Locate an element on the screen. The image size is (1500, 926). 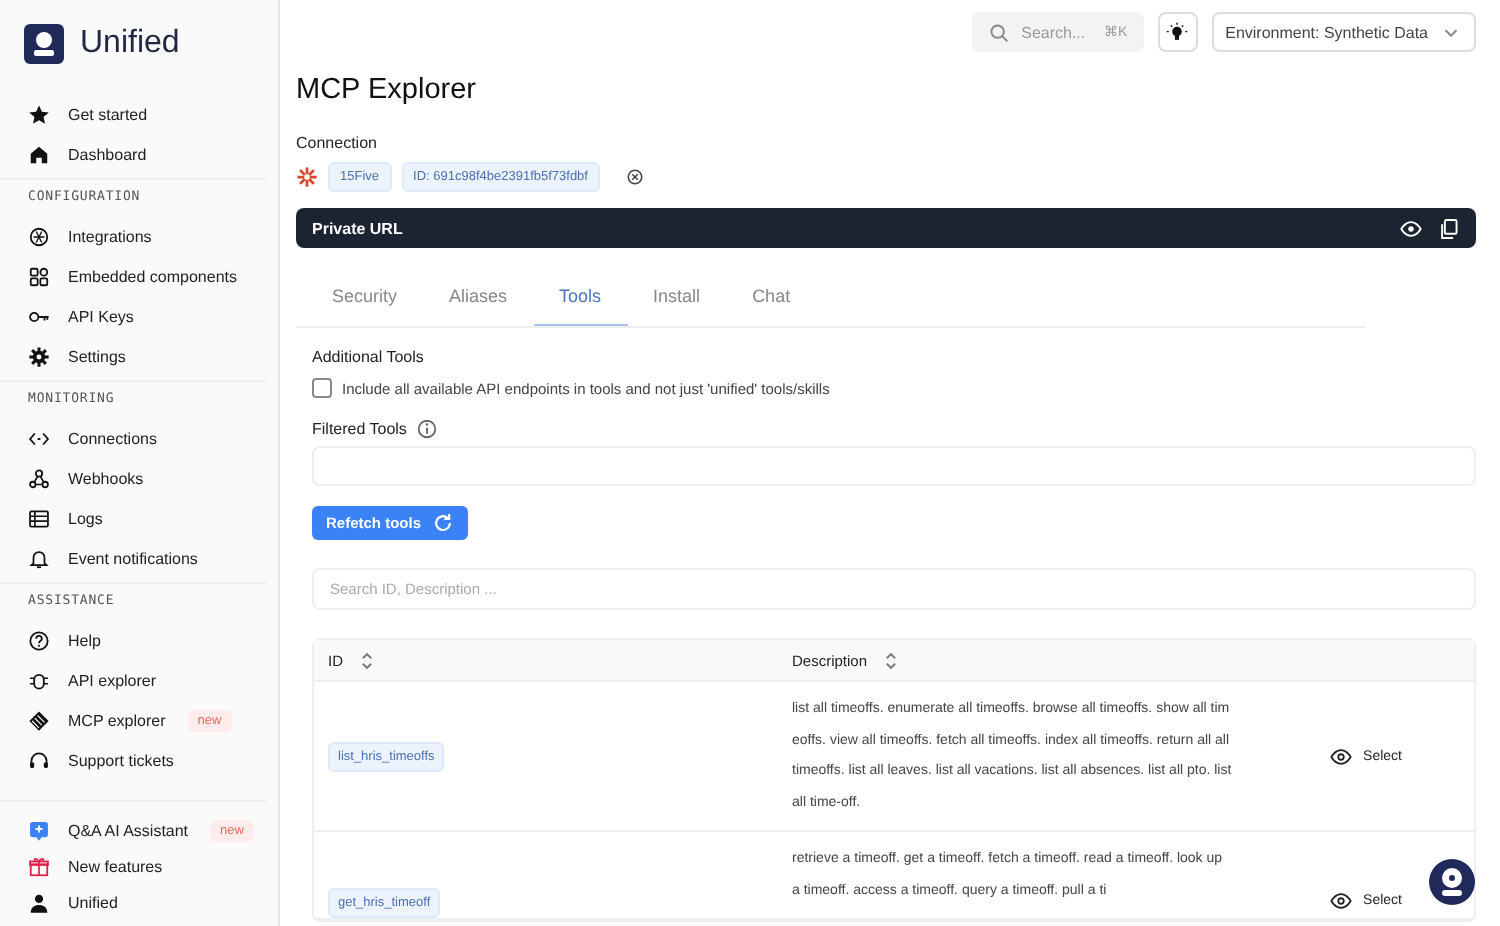
connection-label: Connection is located at coordinates (337, 143).